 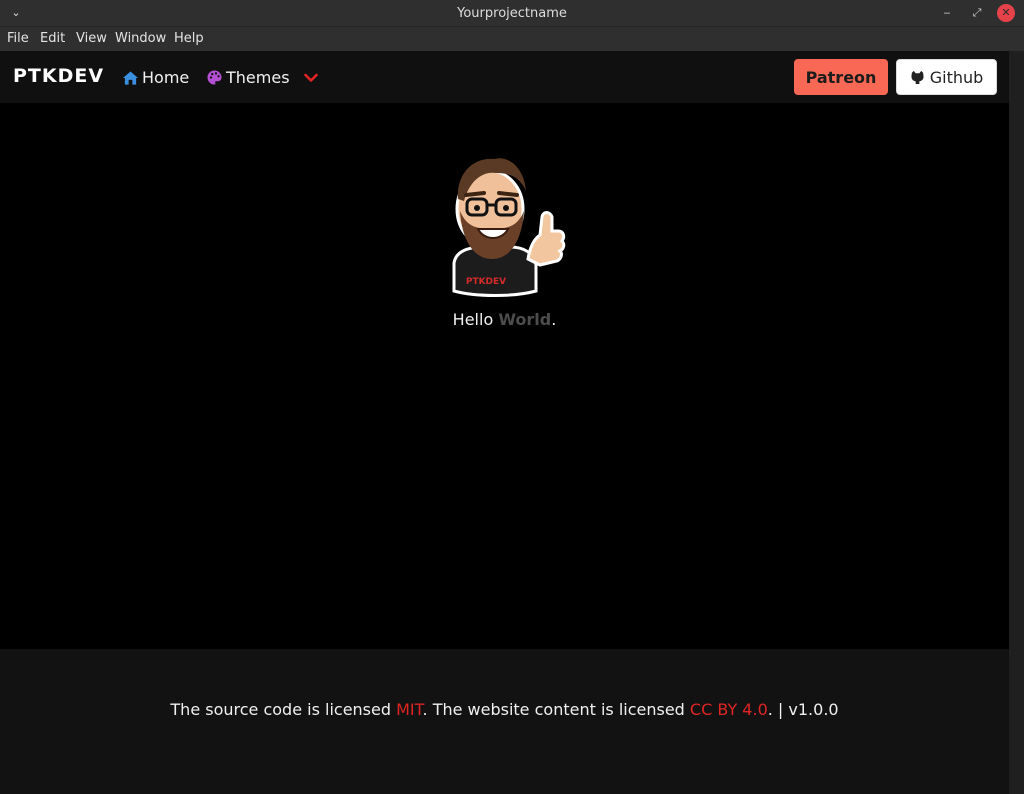 What do you see at coordinates (917, 77) in the screenshot?
I see `github-icon` at bounding box center [917, 77].